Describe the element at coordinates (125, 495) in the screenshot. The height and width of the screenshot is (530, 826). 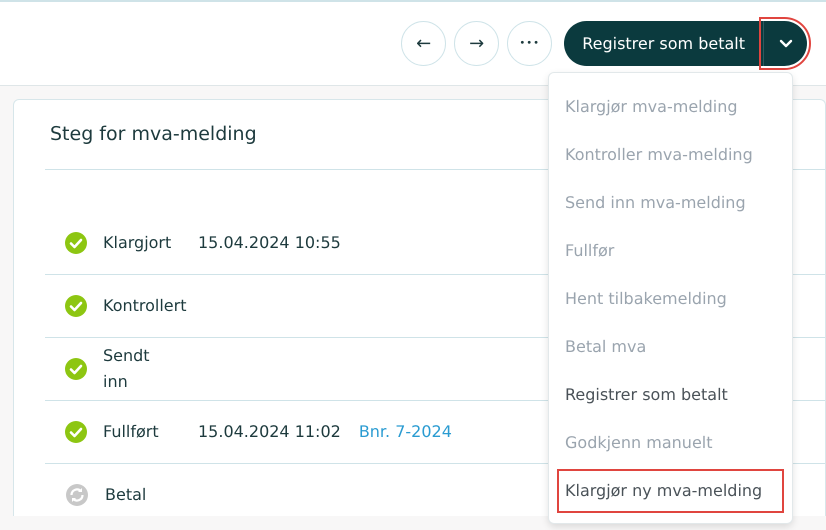
I see `step-label: Betal` at that location.